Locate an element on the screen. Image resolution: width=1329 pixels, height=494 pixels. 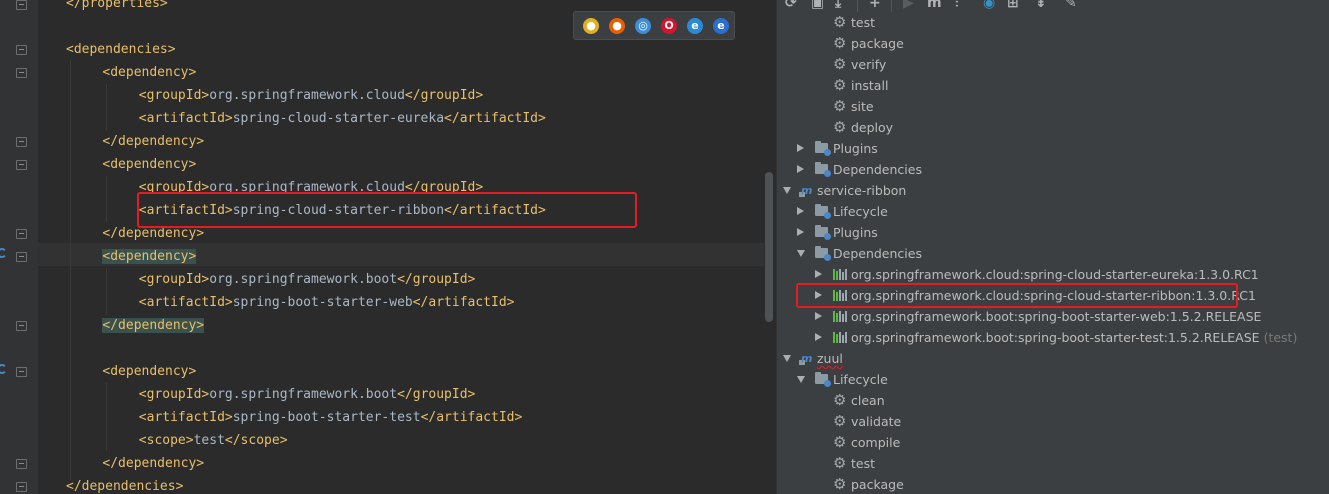
xml-tag: </properties> is located at coordinates (117, 5).